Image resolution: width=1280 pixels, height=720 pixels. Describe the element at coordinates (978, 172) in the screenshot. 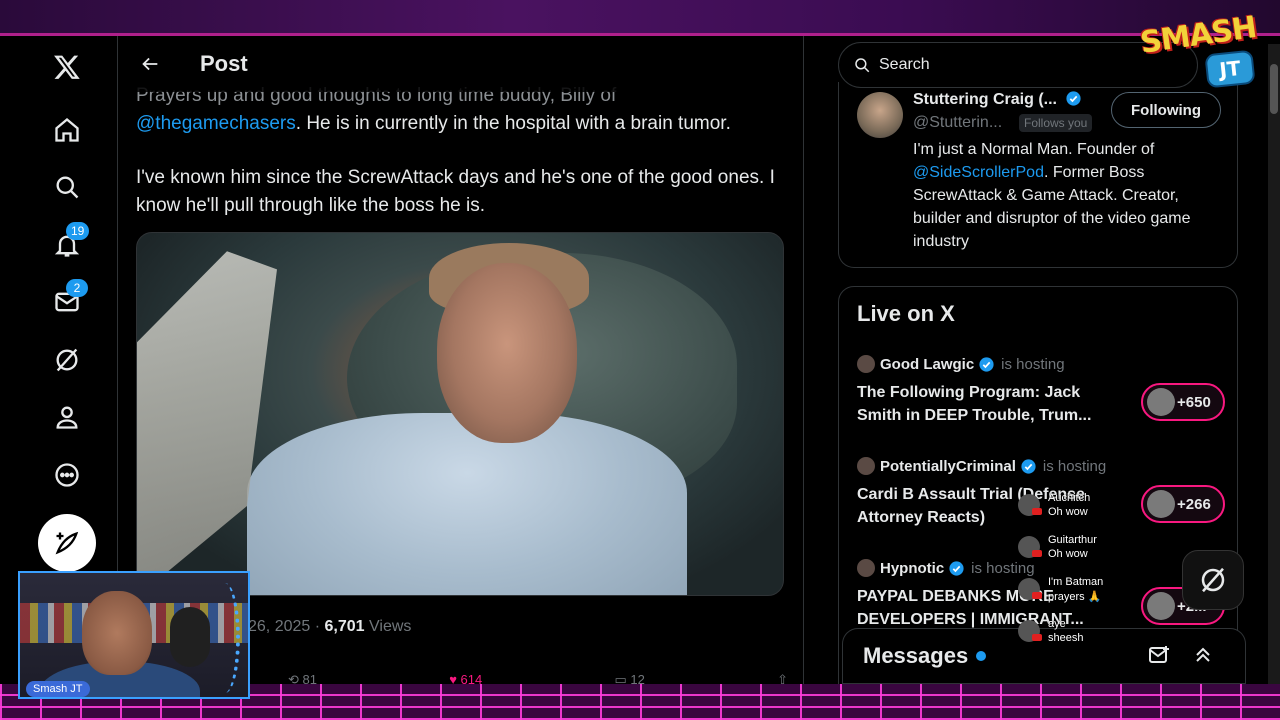

I see `bio-mention-link: @SideScrollerPod` at that location.